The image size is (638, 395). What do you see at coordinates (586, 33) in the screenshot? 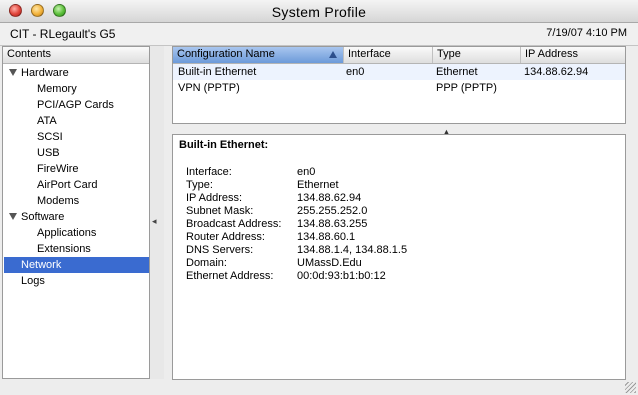
I see `report-datetime: 7/19/07 4:10 PM` at bounding box center [586, 33].